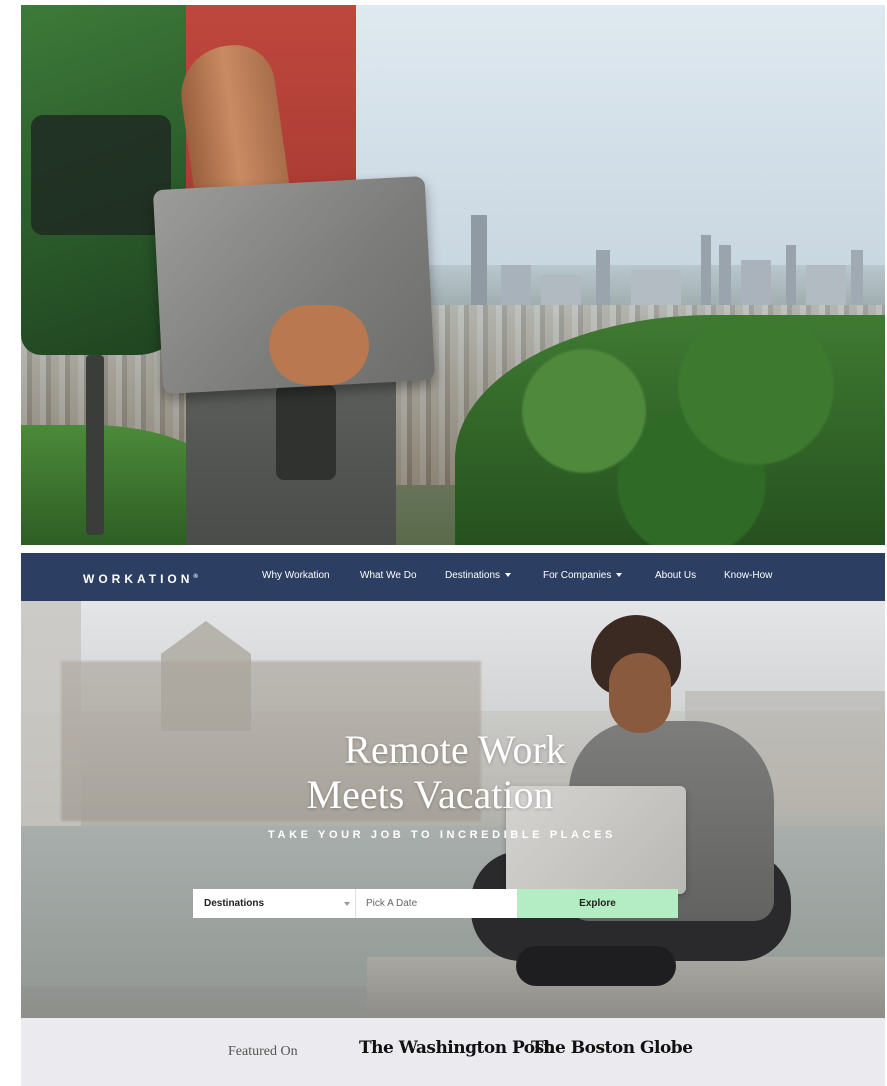 Image resolution: width=887 pixels, height=1086 pixels. I want to click on nav-what-we-do: What We Do, so click(388, 577).